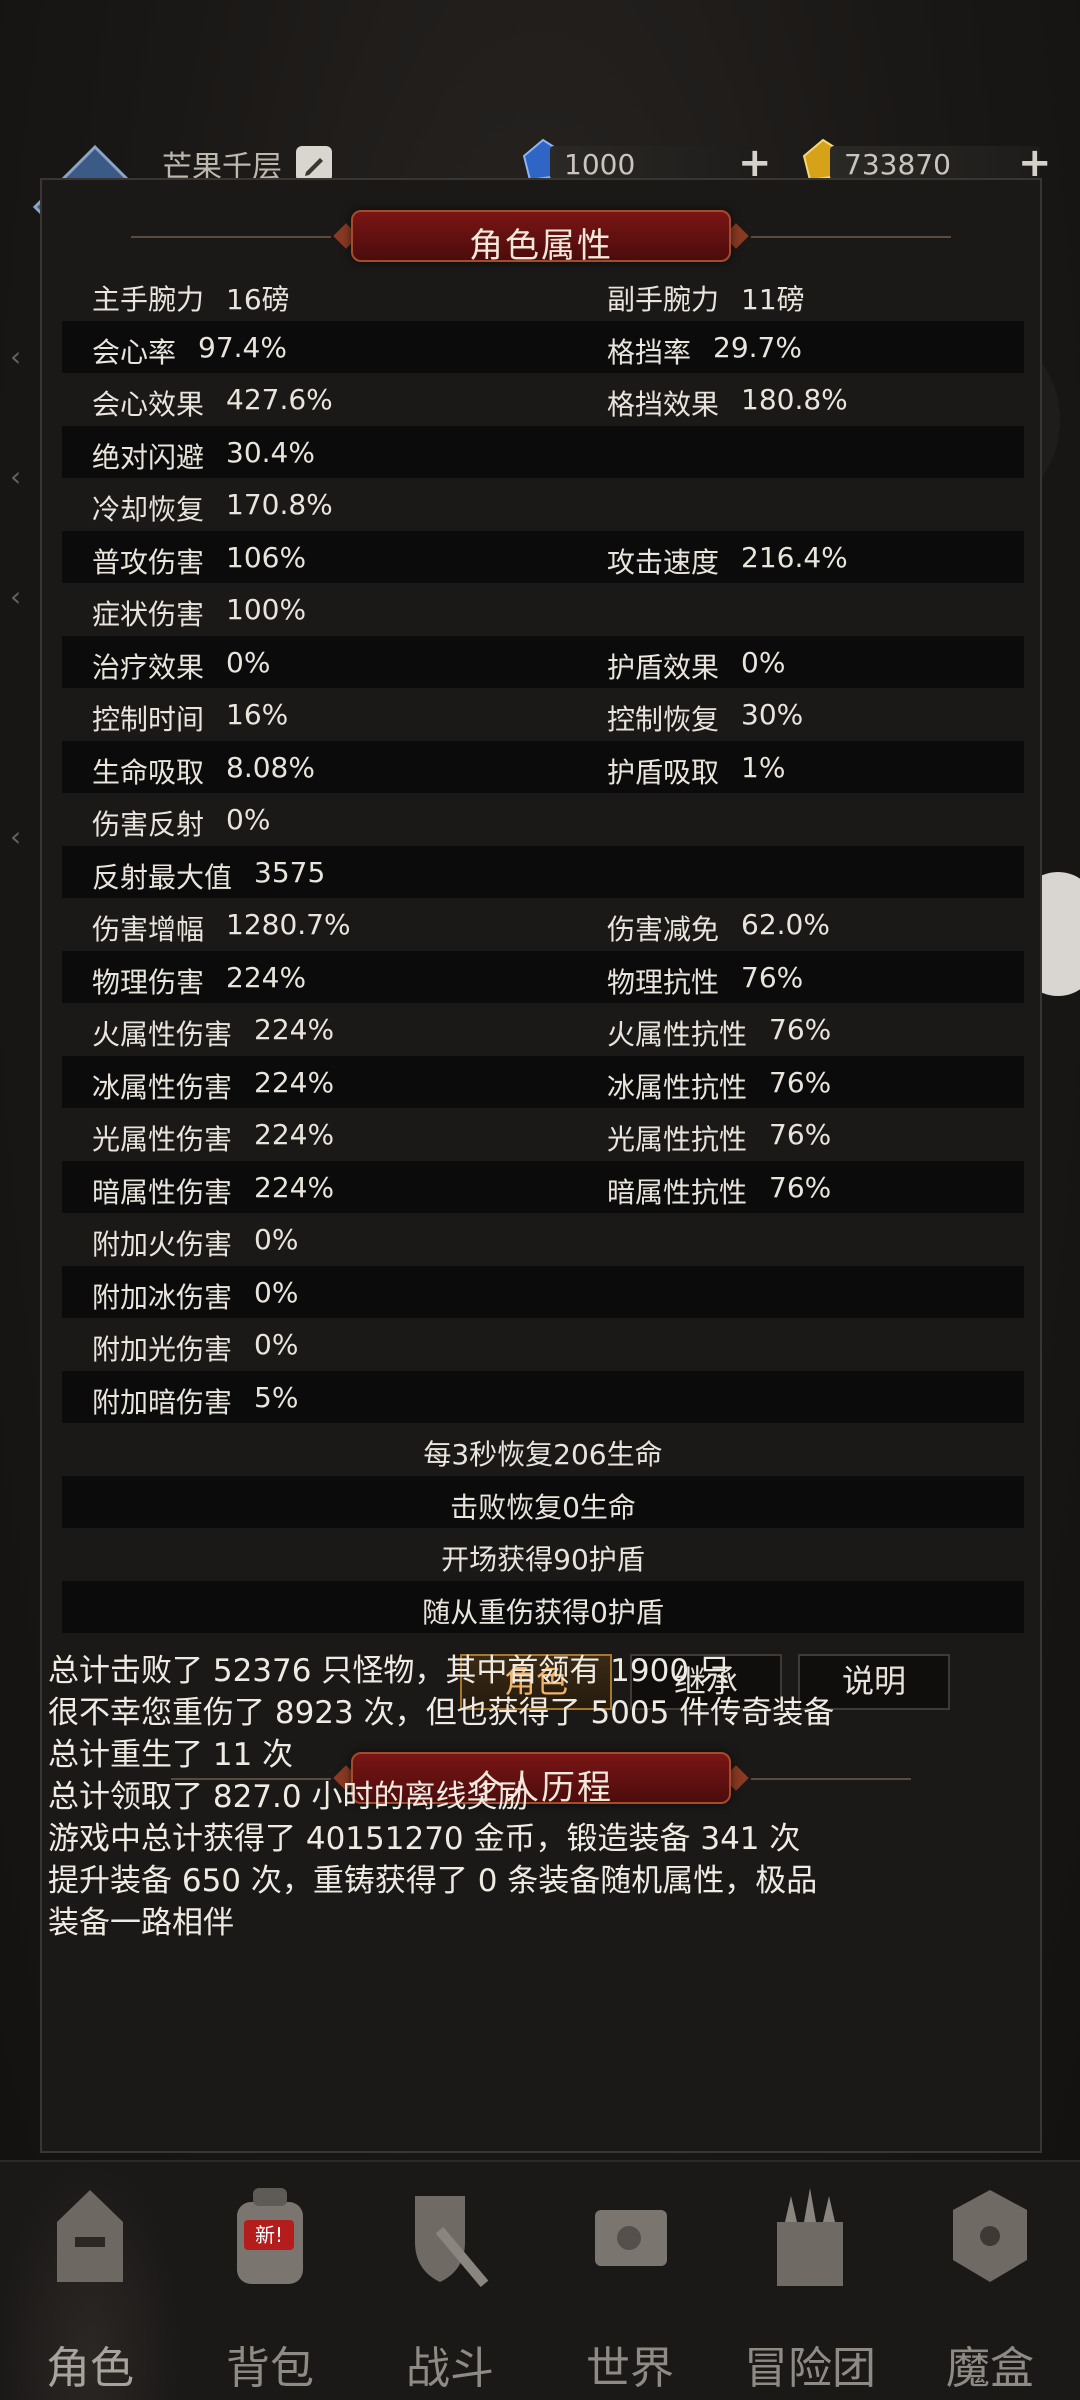 This screenshot has width=1080, height=2400. Describe the element at coordinates (288, 924) in the screenshot. I see `attribute-value: 1280.7%` at that location.